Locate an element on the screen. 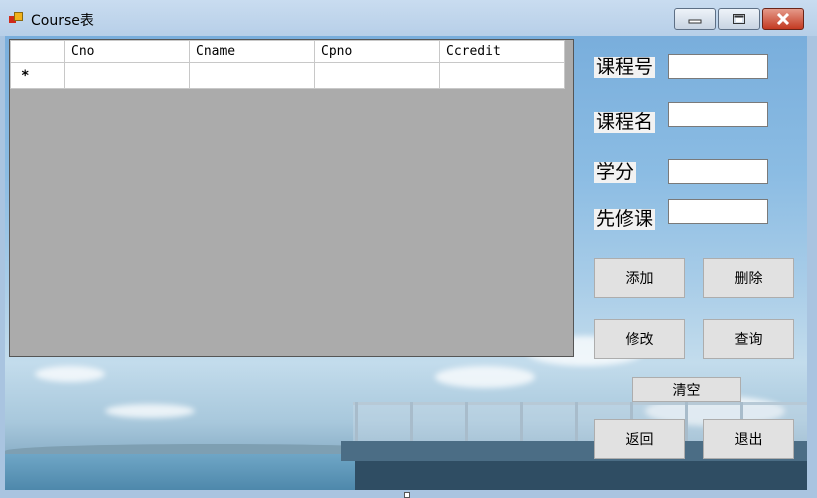 Image resolution: width=817 pixels, height=498 pixels. table-row: * is located at coordinates (287, 75).